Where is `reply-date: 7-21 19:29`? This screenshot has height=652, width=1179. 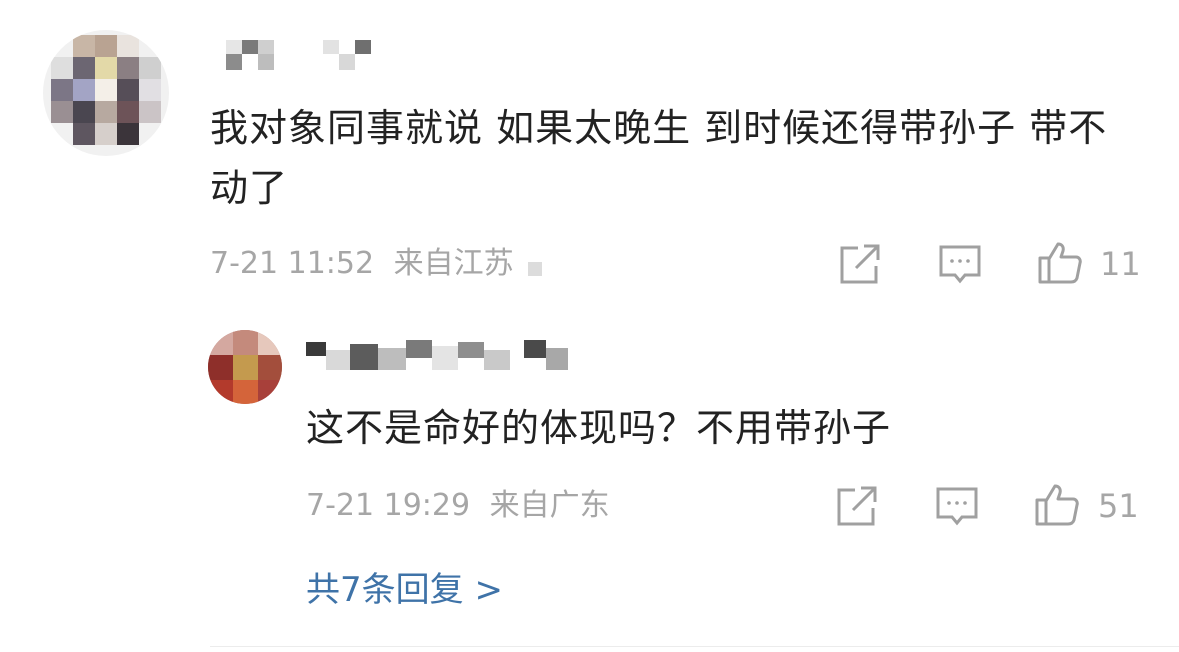
reply-date: 7-21 19:29 is located at coordinates (388, 505).